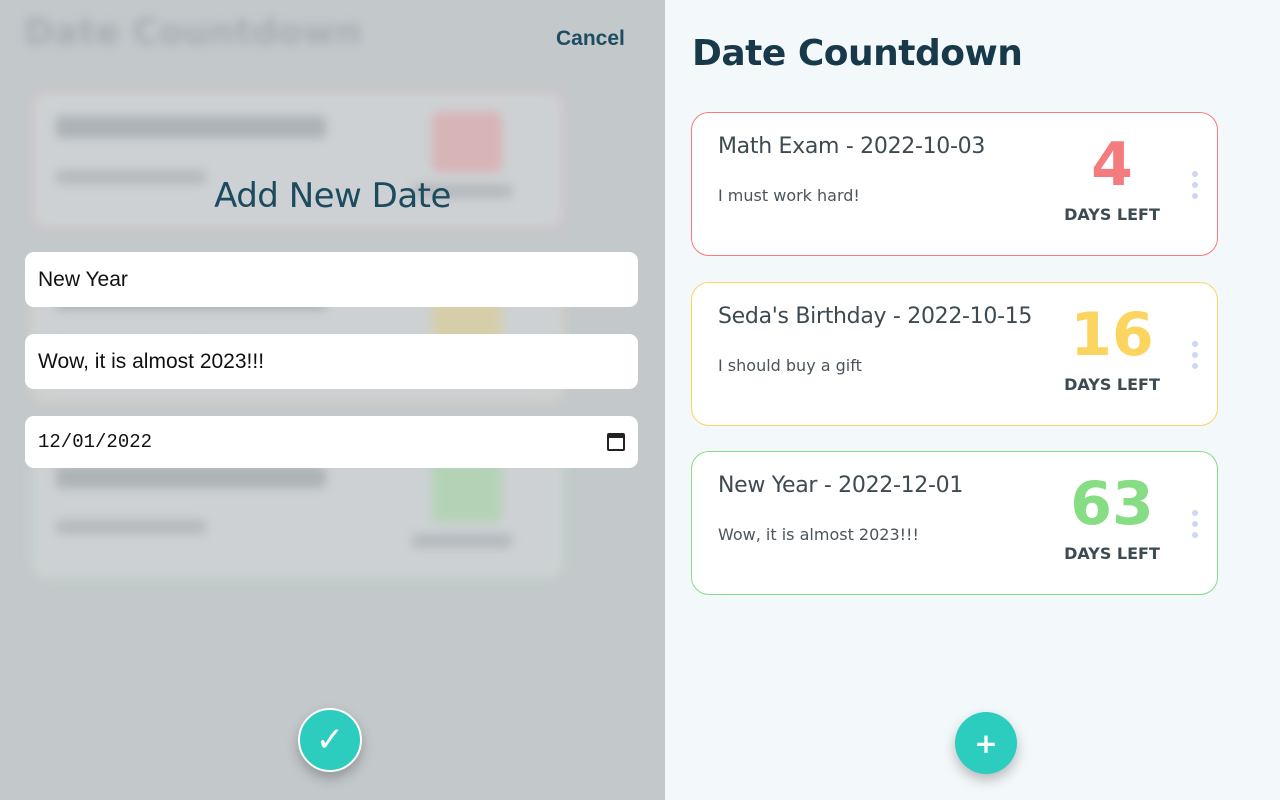  Describe the element at coordinates (1112, 504) in the screenshot. I see `days-left-count: 63` at that location.